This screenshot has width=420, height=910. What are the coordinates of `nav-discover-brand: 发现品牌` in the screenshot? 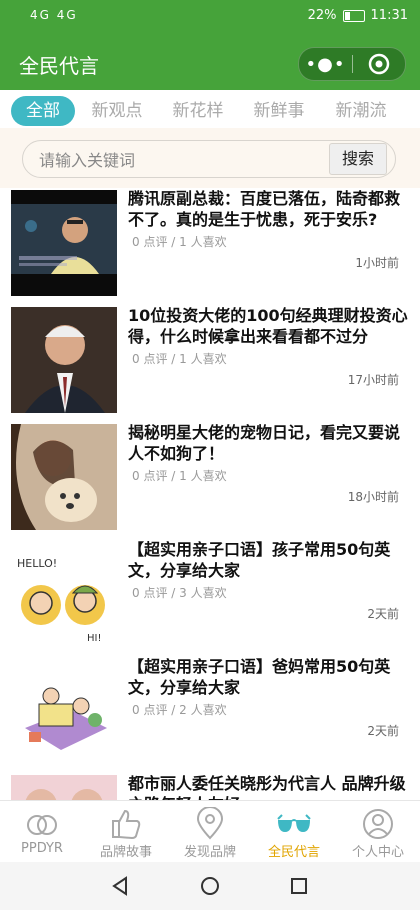 It's located at (210, 832).